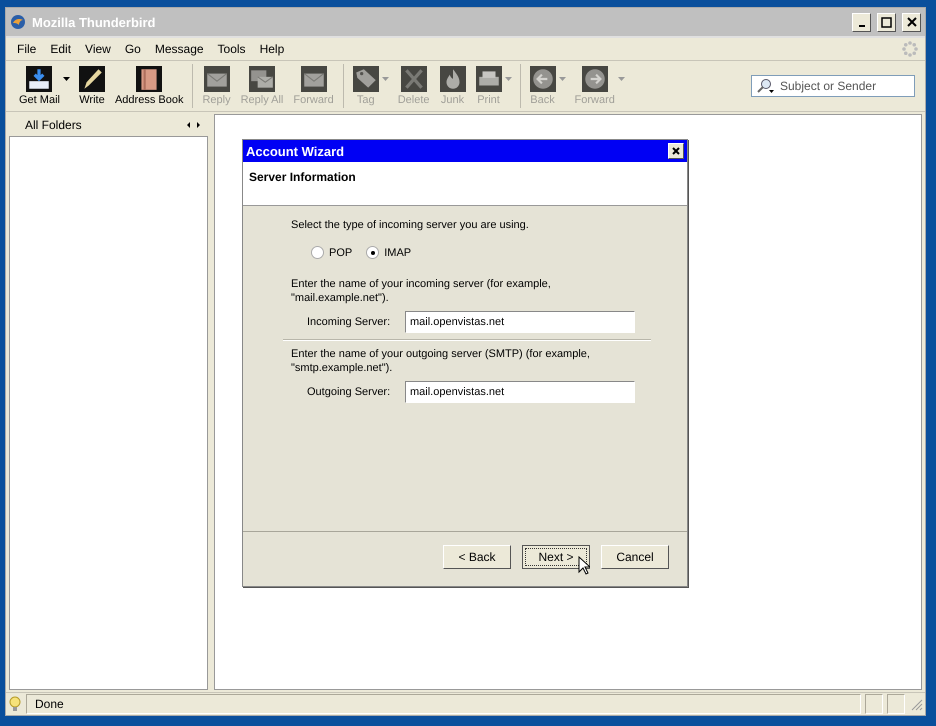  Describe the element at coordinates (179, 49) in the screenshot. I see `menu-item: Message` at that location.